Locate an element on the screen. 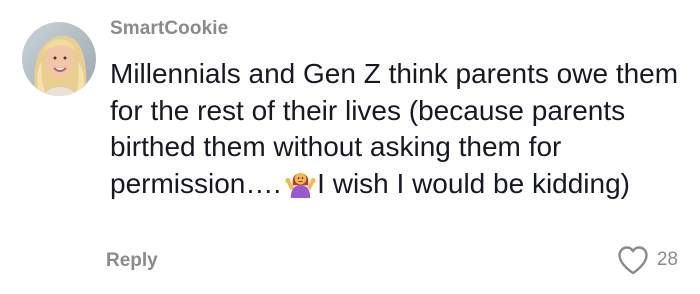 This screenshot has height=294, width=700. like-area: 28 is located at coordinates (647, 260).